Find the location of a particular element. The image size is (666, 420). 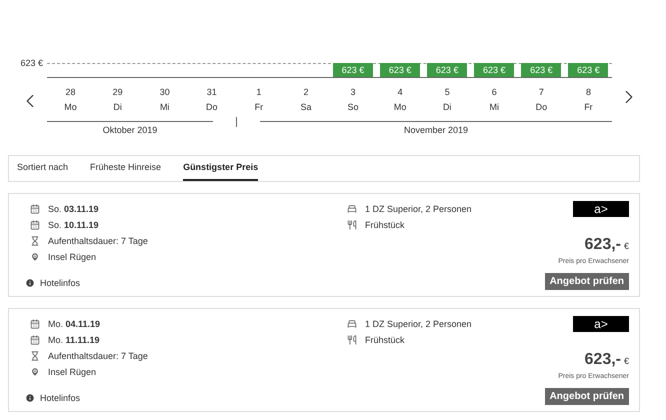

month-label: Oktober 2019 is located at coordinates (130, 130).